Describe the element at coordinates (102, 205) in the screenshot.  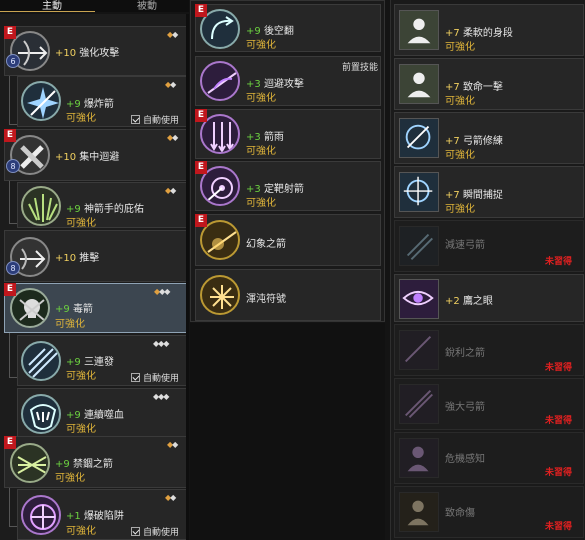
I see `skill-card: +9 神箭手的庇佑 可強化 ◆◆` at that location.